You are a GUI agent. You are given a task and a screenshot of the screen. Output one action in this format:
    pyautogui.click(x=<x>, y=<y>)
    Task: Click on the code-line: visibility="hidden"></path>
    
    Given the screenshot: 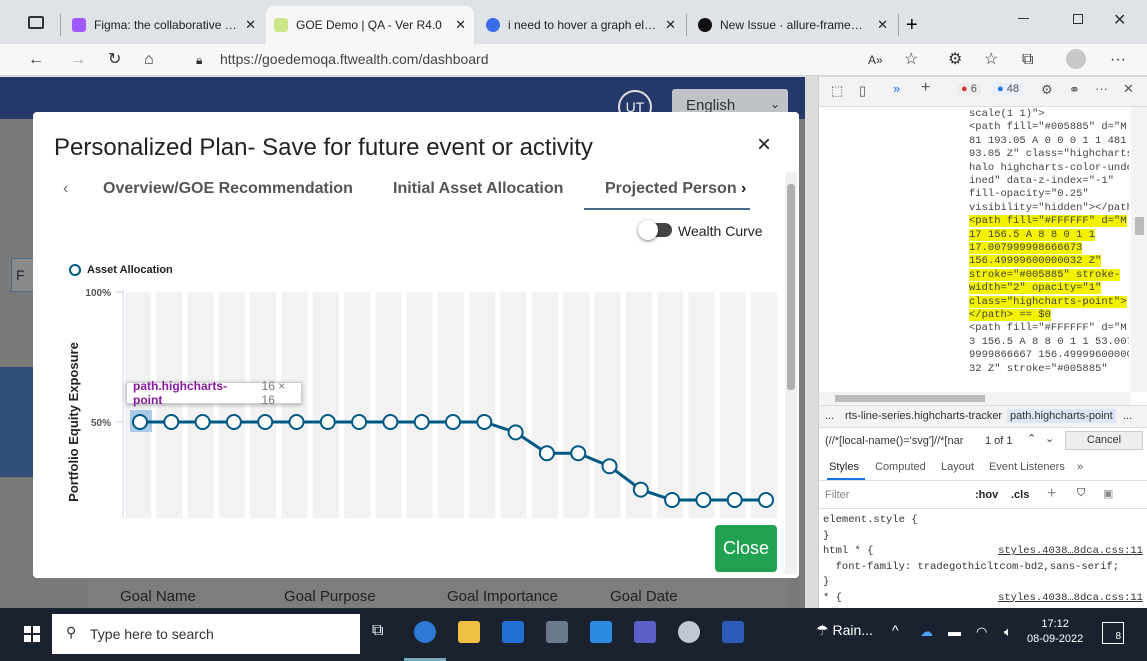 What is the action you would take?
    pyautogui.click(x=974, y=208)
    